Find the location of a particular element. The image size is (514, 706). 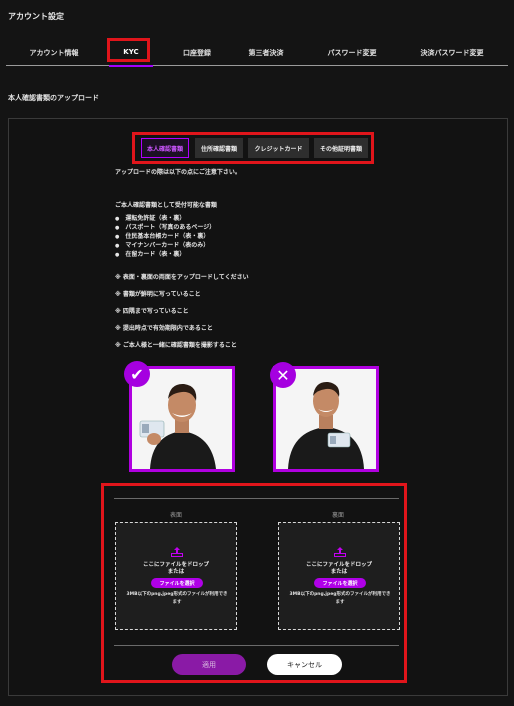

doc-tab-credit-card: クレジットカード is located at coordinates (278, 148).